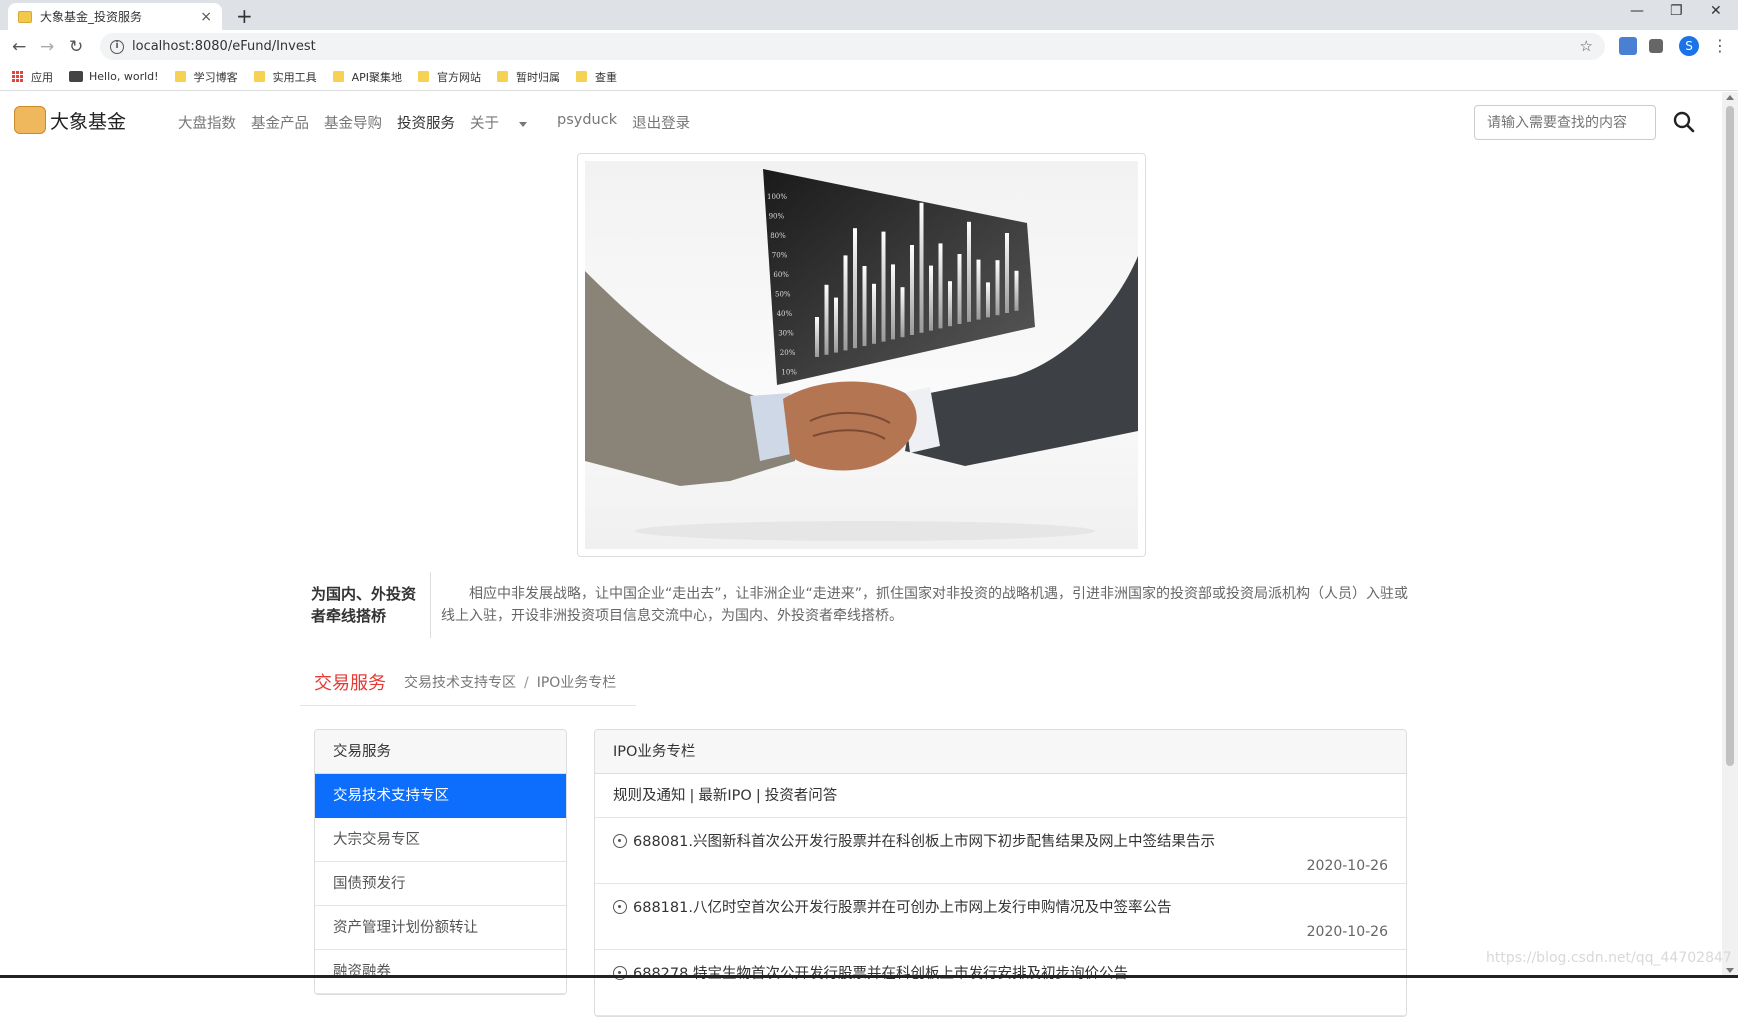 This screenshot has width=1738, height=1017. I want to click on bookmark-folder: 实用工具, so click(285, 77).